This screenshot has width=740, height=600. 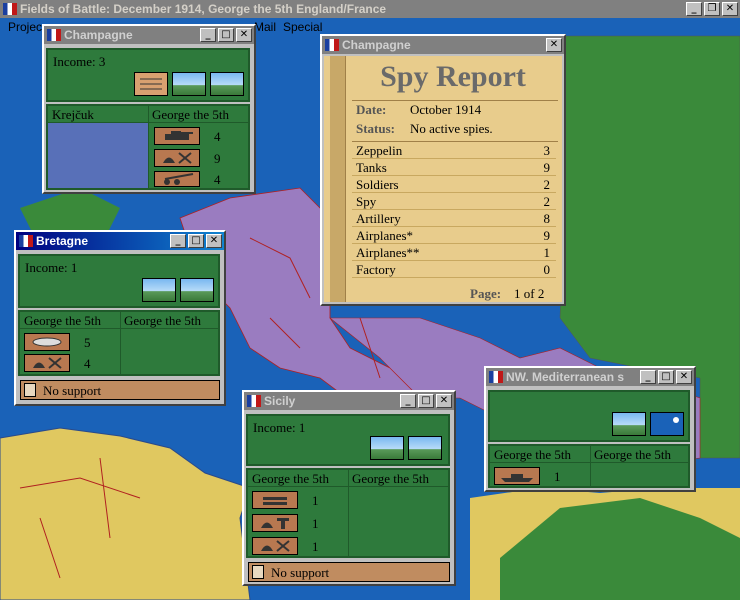 I want to click on spy-report-row: Tanks 9, so click(x=454, y=167).